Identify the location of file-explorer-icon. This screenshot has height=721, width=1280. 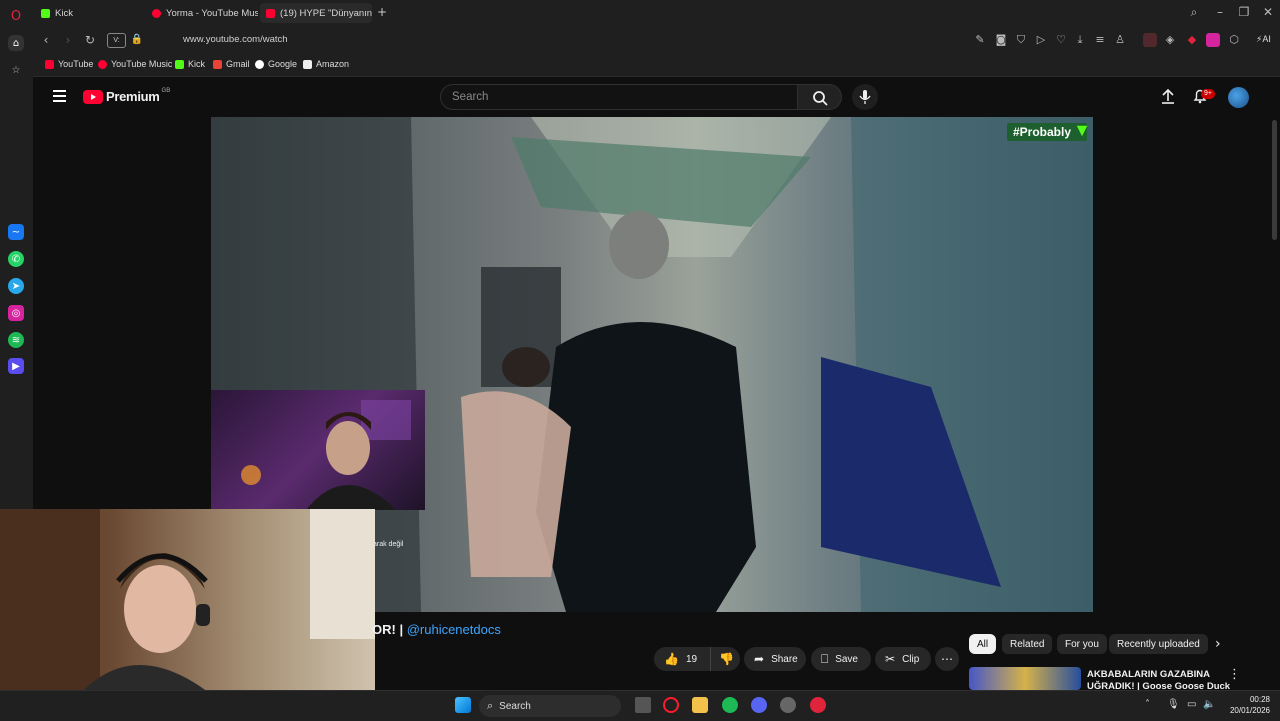
(700, 705).